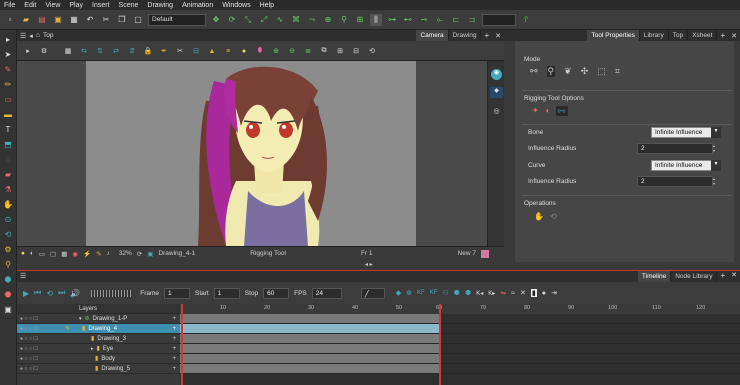 The width and height of the screenshot is (740, 385). I want to click on curve-radius-field: 2, so click(675, 181).